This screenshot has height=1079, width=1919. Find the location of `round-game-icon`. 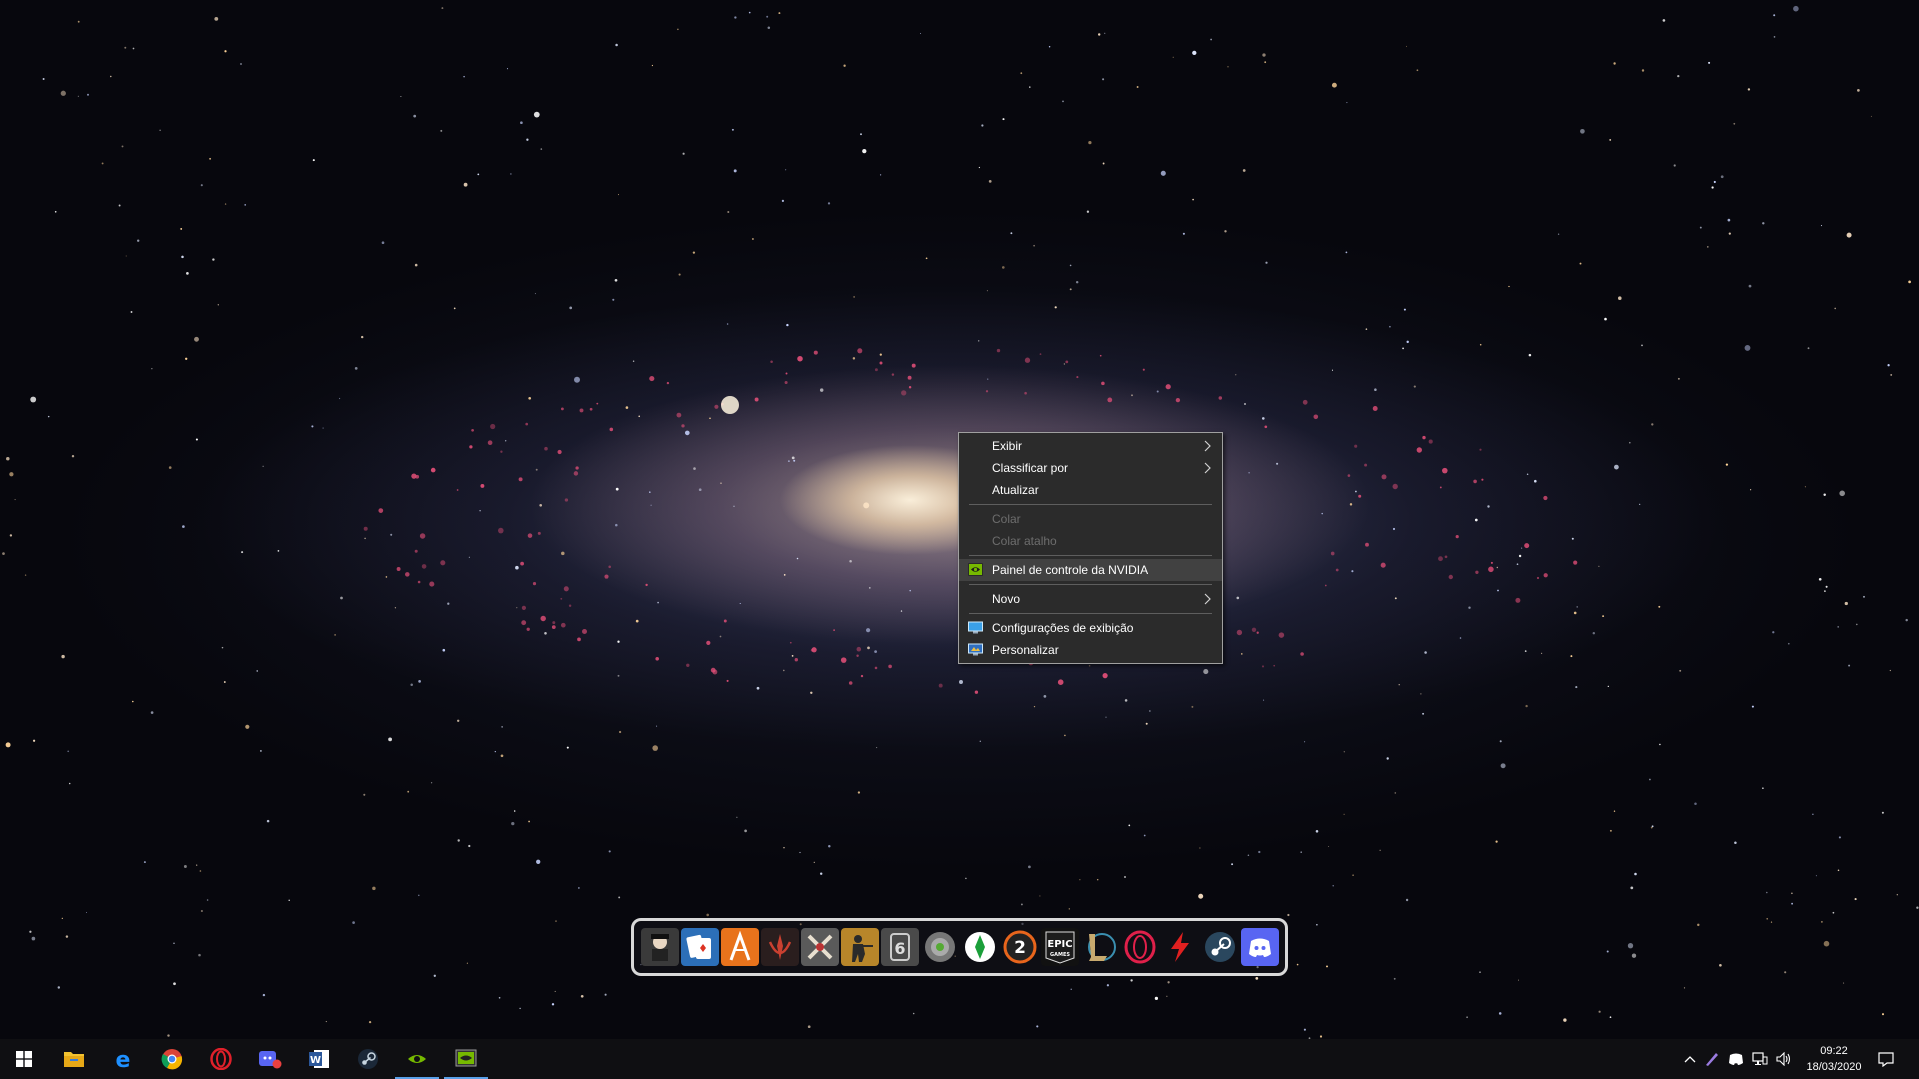

round-game-icon is located at coordinates (940, 947).